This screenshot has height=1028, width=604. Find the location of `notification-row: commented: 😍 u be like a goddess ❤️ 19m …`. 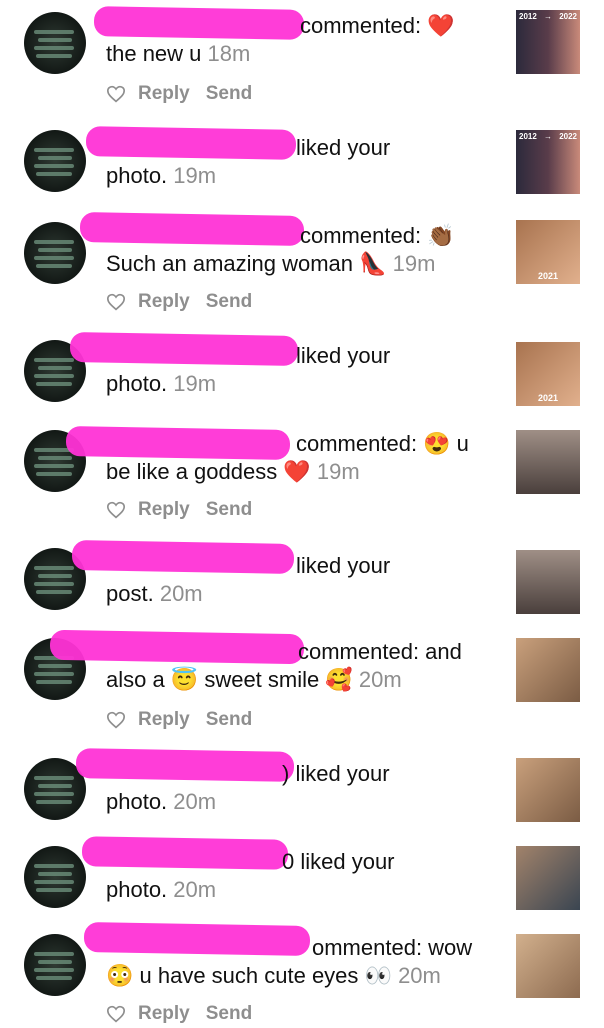

notification-row: commented: 😍 u be like a goddess ❤️ 19m … is located at coordinates (302, 477).